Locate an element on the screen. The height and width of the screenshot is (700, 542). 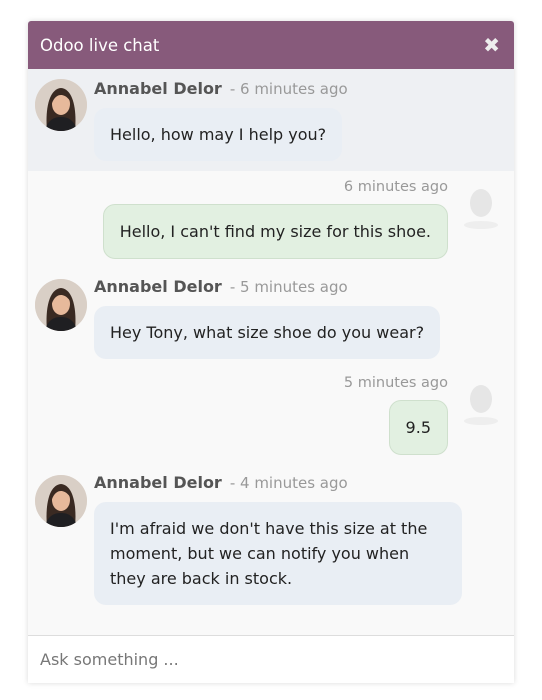
message-time: - 6 minutes ago is located at coordinates (288, 89).